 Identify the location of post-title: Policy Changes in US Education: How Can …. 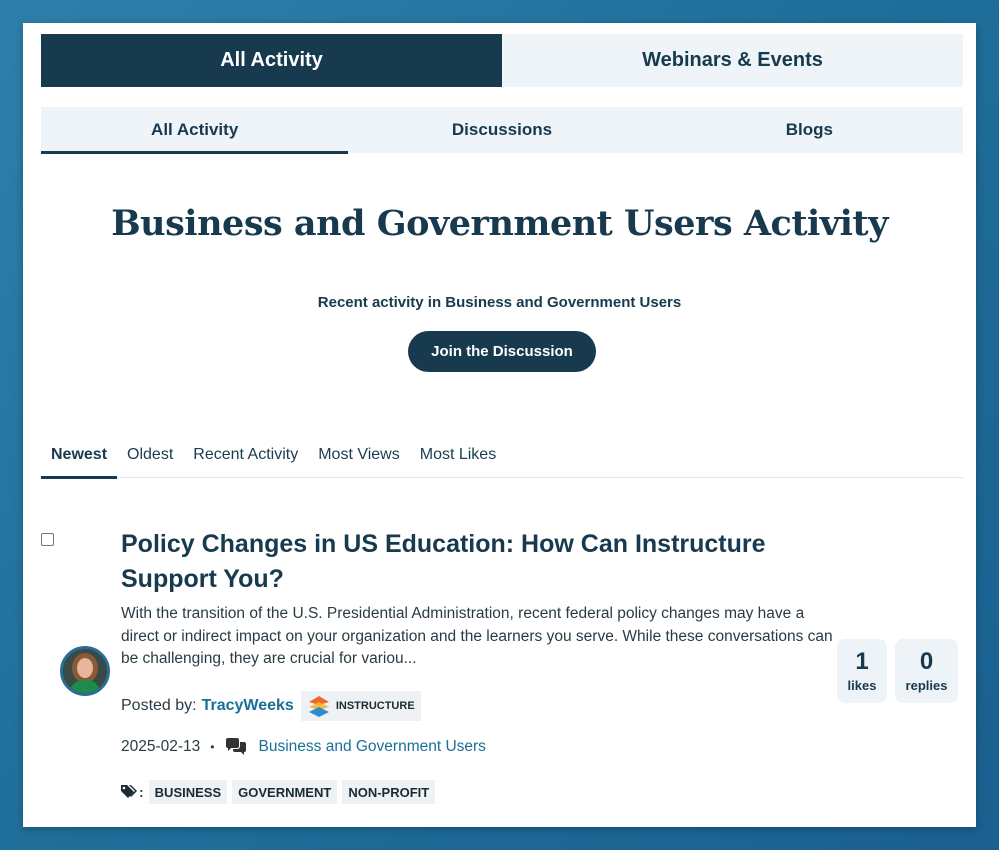
(471, 562).